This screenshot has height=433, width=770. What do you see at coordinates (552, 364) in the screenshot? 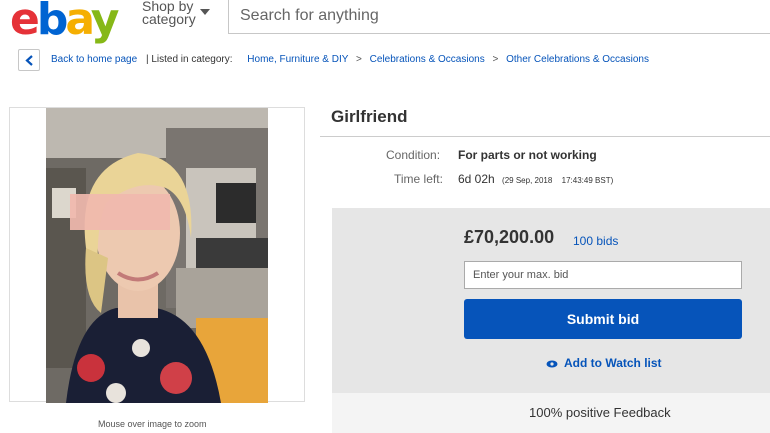
I see `eye-icon` at bounding box center [552, 364].